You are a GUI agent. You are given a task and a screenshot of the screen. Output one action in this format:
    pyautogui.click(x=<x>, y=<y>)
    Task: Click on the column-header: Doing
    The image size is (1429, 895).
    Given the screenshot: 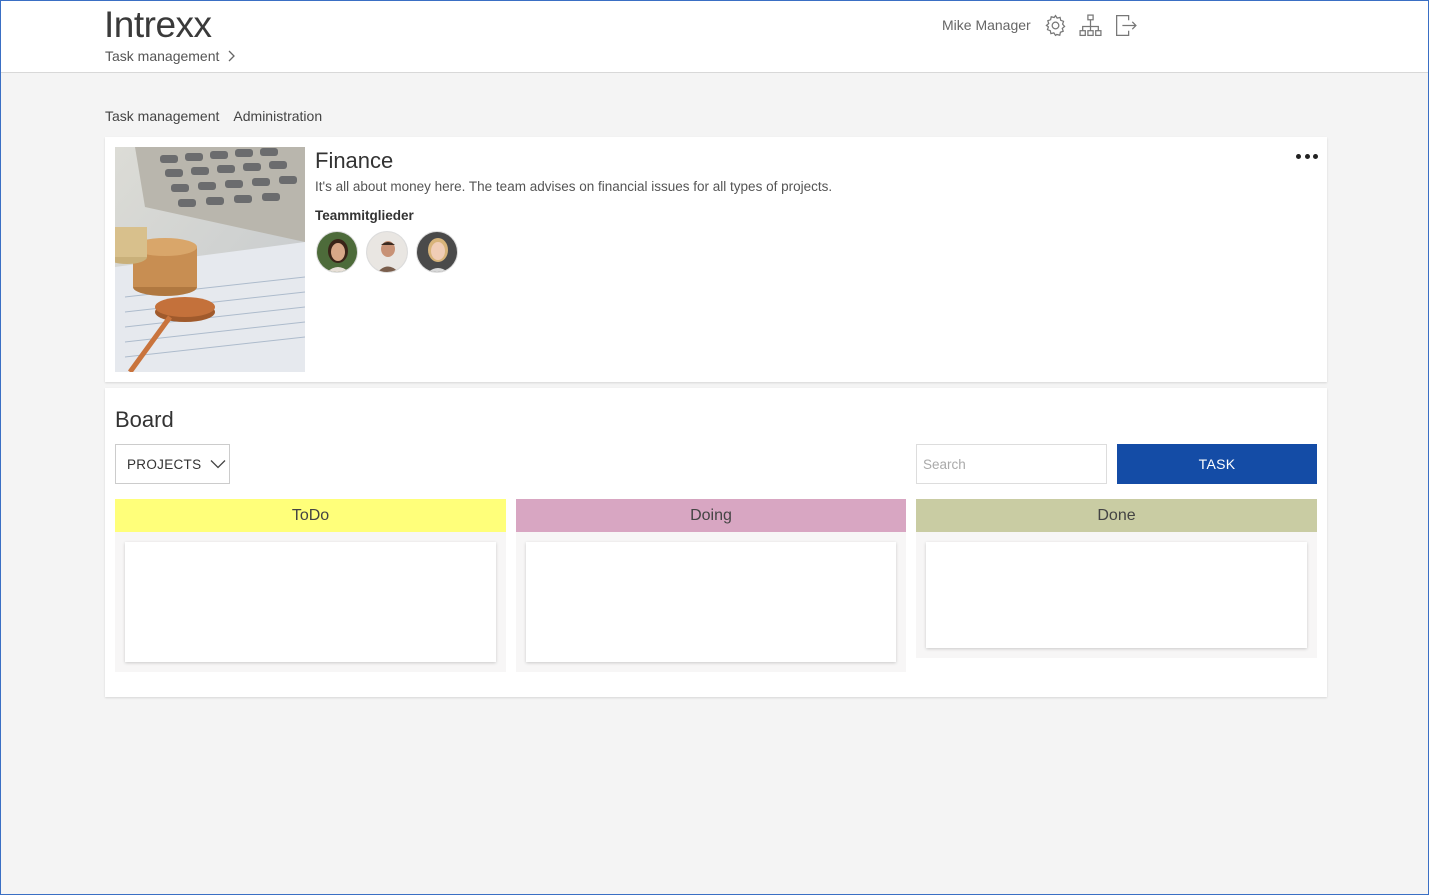 What is the action you would take?
    pyautogui.click(x=711, y=515)
    